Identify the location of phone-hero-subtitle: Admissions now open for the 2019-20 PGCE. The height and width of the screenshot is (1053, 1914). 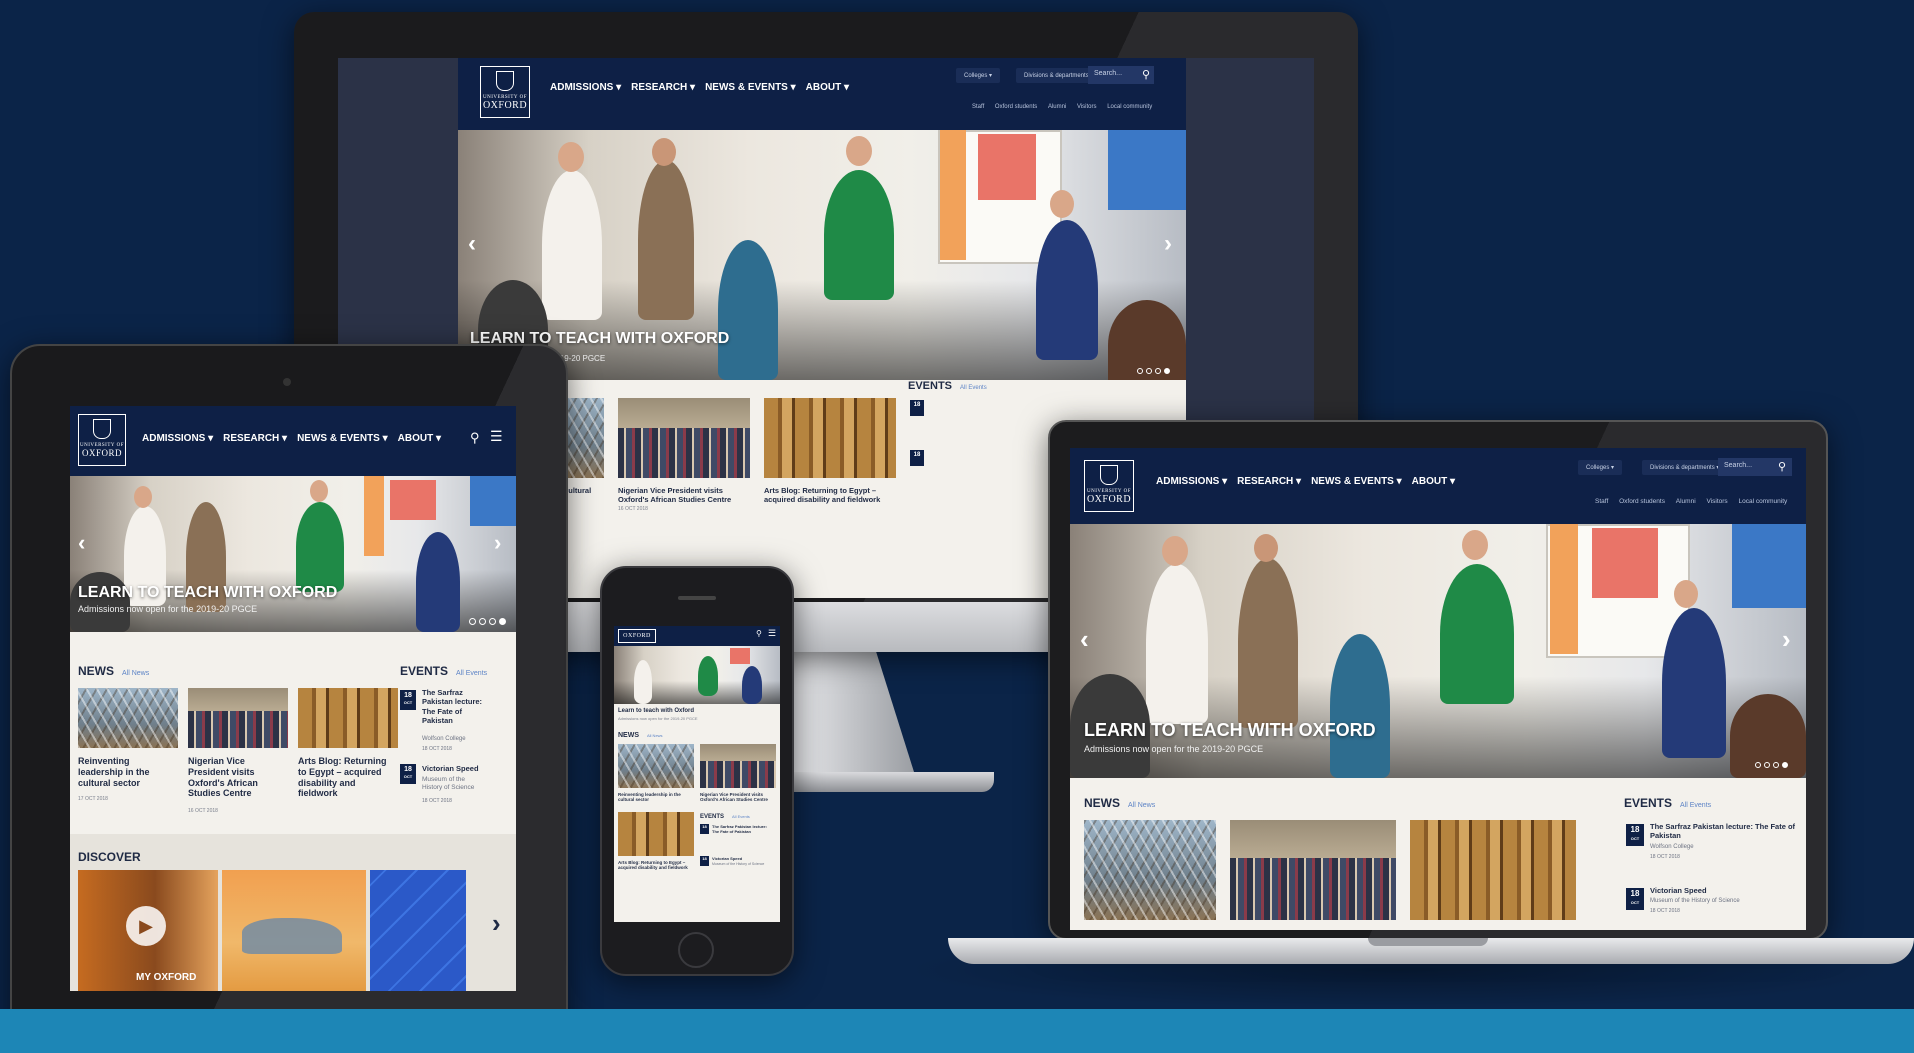
(658, 718).